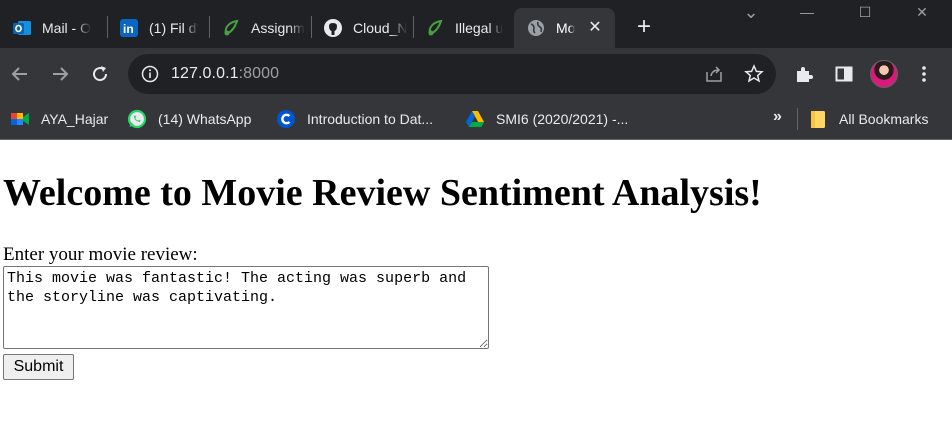 The image size is (952, 447). What do you see at coordinates (150, 74) in the screenshot?
I see `site-info-icon` at bounding box center [150, 74].